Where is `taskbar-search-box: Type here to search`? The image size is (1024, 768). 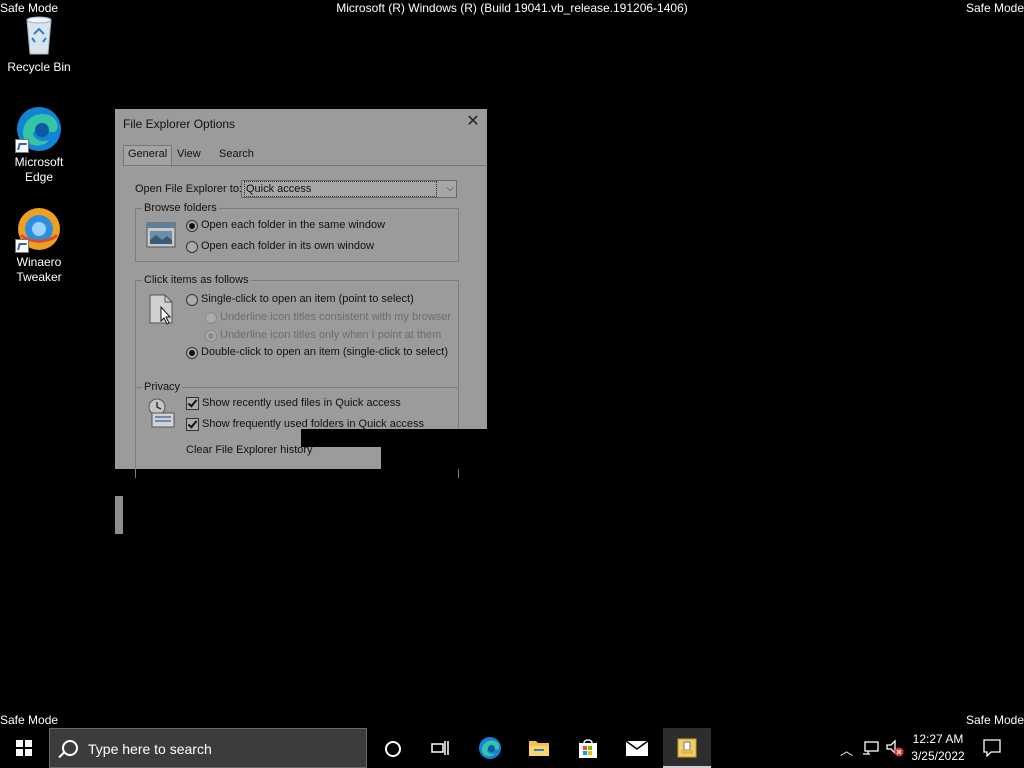
taskbar-search-box: Type here to search is located at coordinates (208, 748).